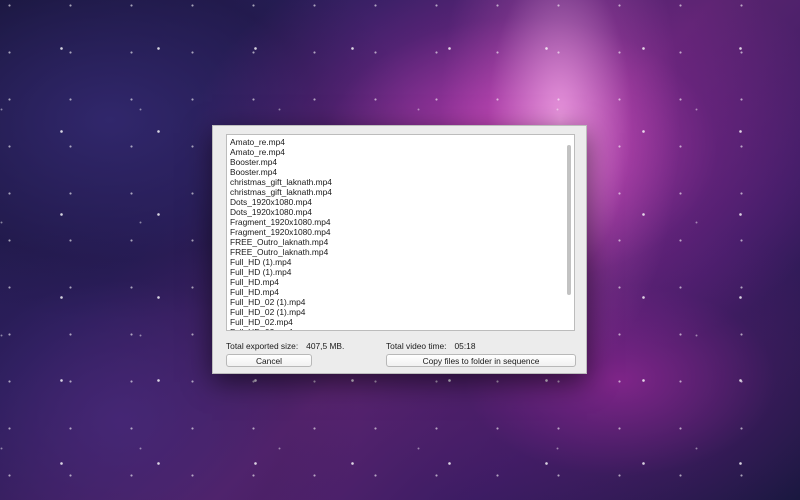 The image size is (800, 500). What do you see at coordinates (481, 360) in the screenshot?
I see `copy-files-button: Copy files to folder in sequence` at bounding box center [481, 360].